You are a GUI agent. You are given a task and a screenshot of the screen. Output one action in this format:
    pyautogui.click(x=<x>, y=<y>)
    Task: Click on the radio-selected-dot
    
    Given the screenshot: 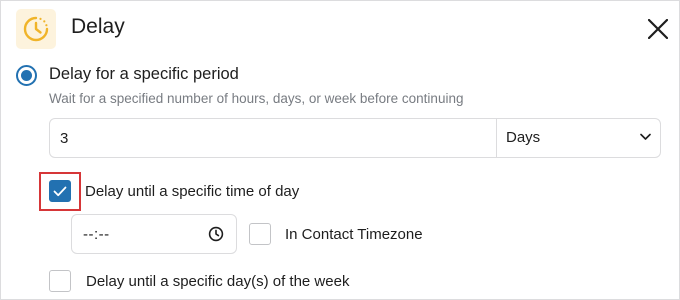 What is the action you would take?
    pyautogui.click(x=26, y=75)
    